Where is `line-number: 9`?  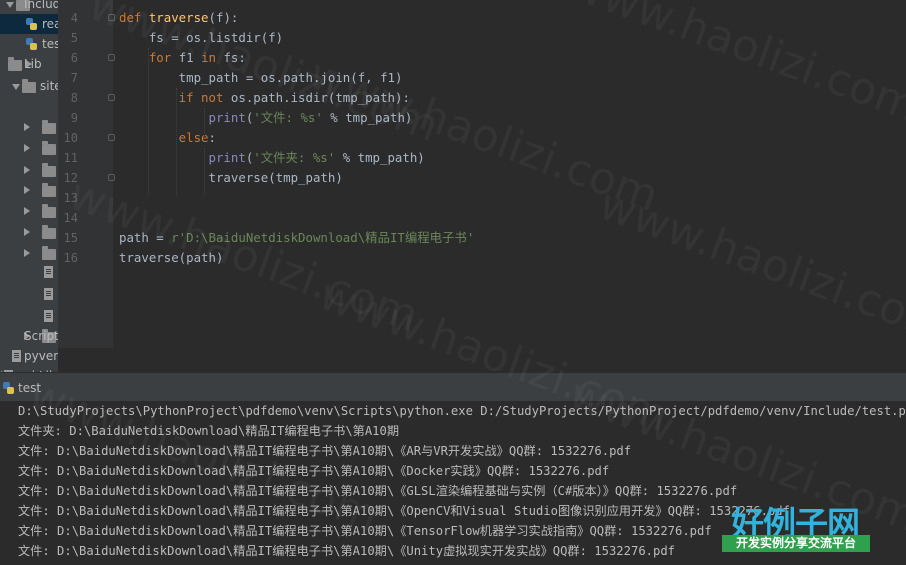 line-number: 9 is located at coordinates (74, 118).